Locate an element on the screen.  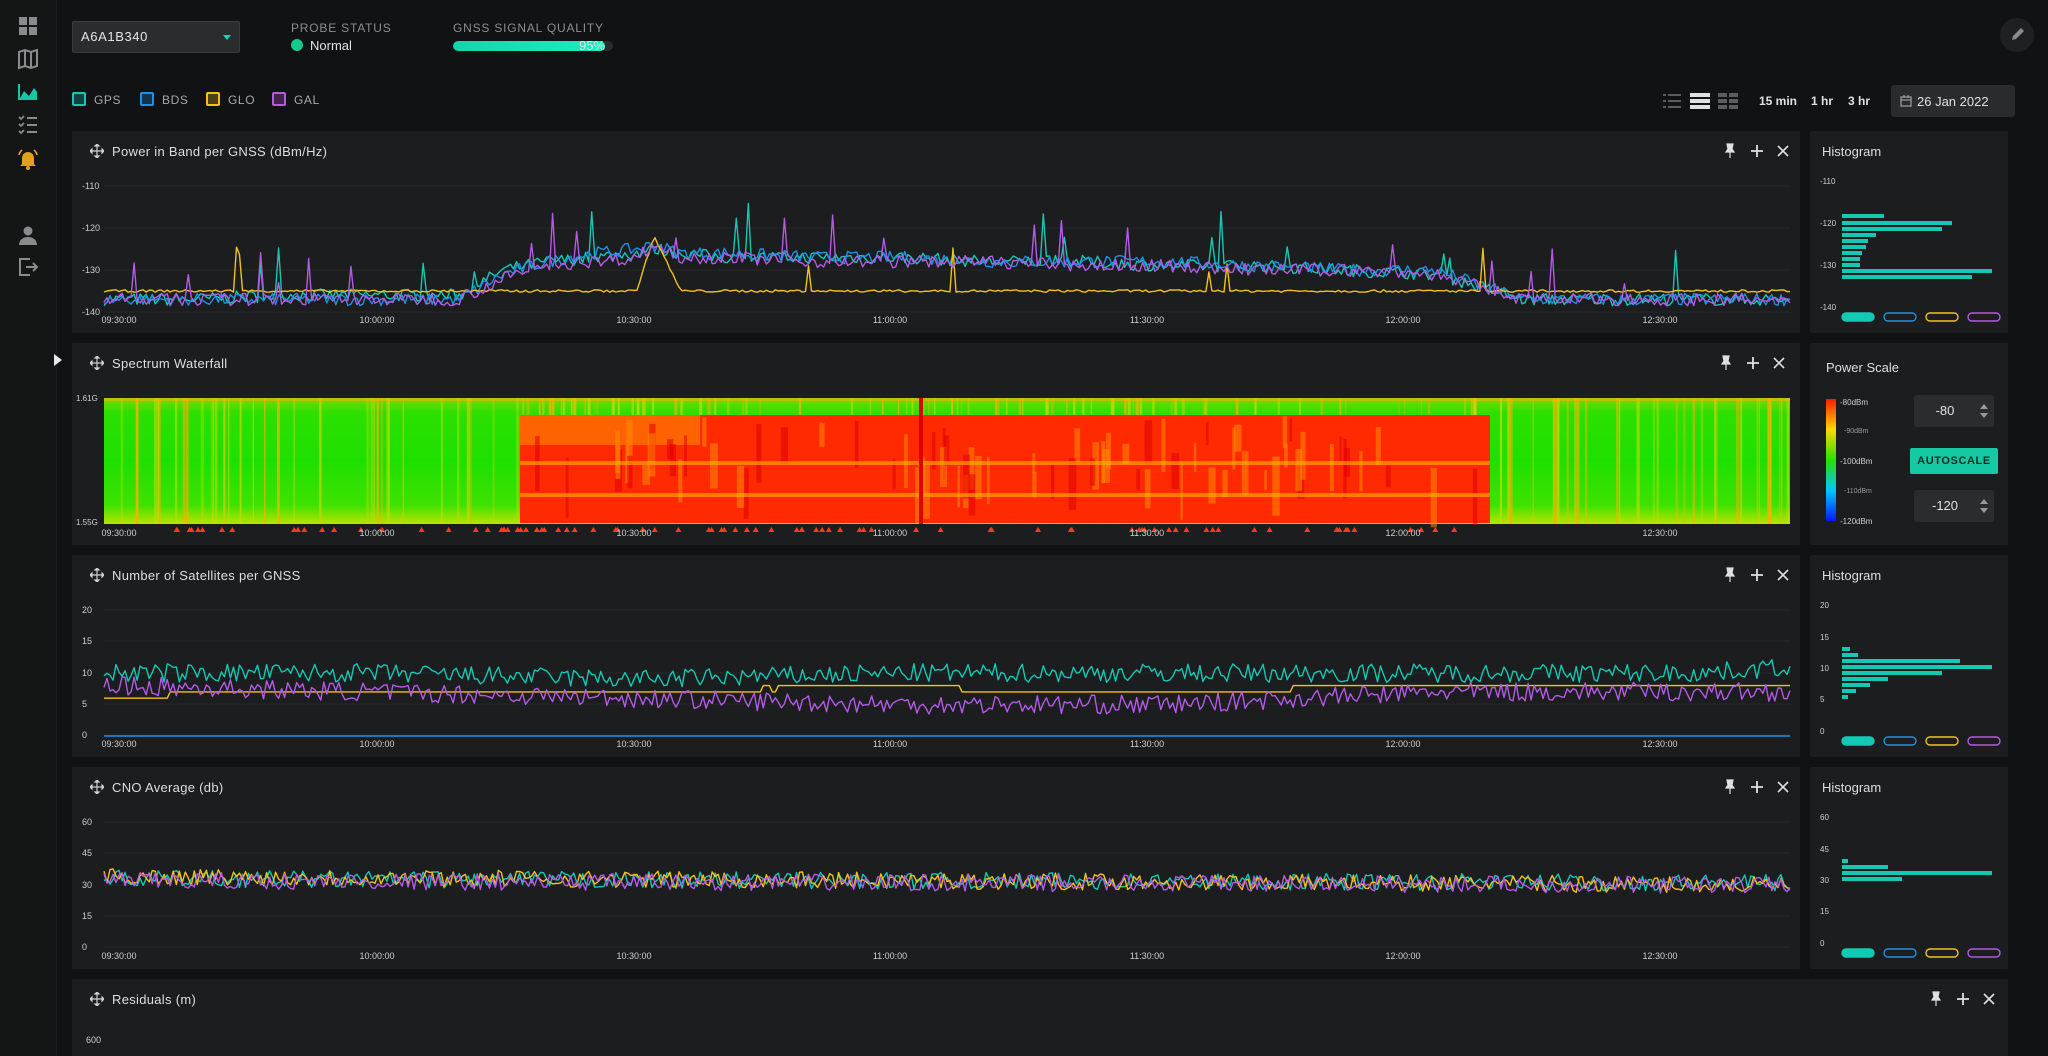
date-picker: 26 Jan 2022 is located at coordinates (1953, 101).